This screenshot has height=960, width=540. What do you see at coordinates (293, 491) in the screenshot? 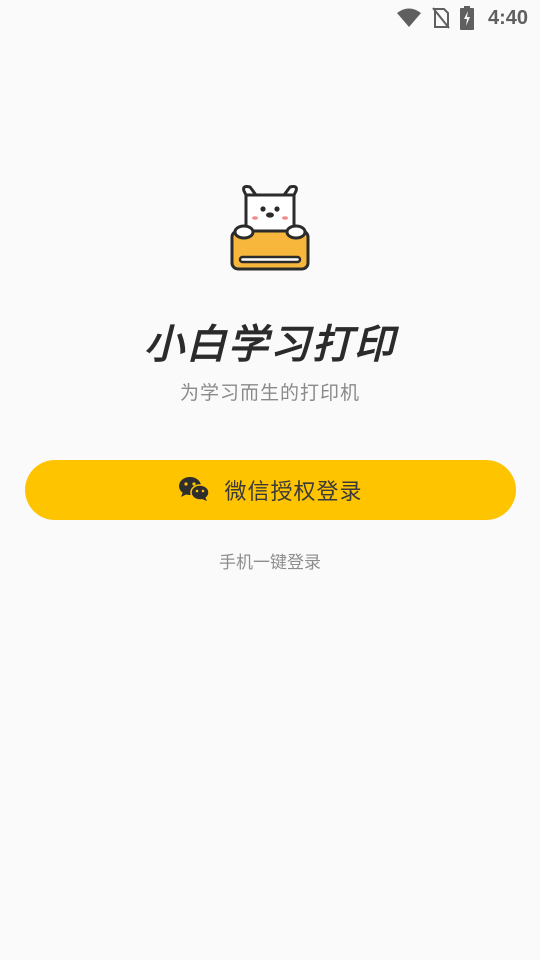
I see `wechat-login-label: 微信授权登录` at bounding box center [293, 491].